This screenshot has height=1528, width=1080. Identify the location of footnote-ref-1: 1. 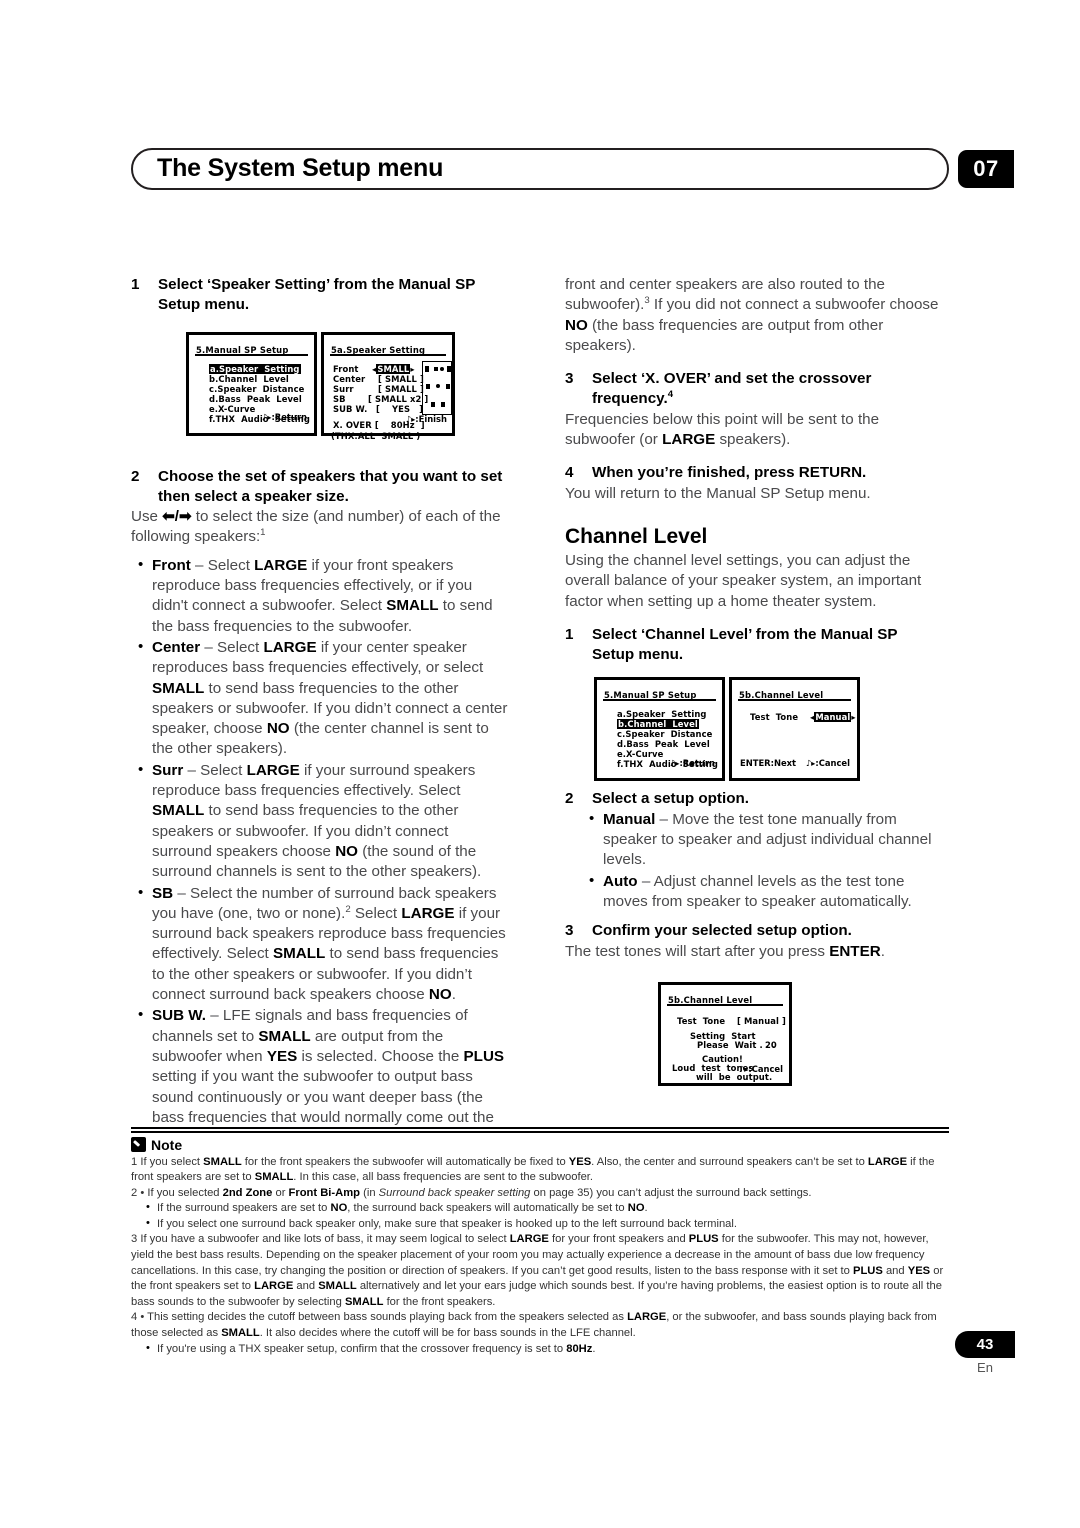
(263, 533).